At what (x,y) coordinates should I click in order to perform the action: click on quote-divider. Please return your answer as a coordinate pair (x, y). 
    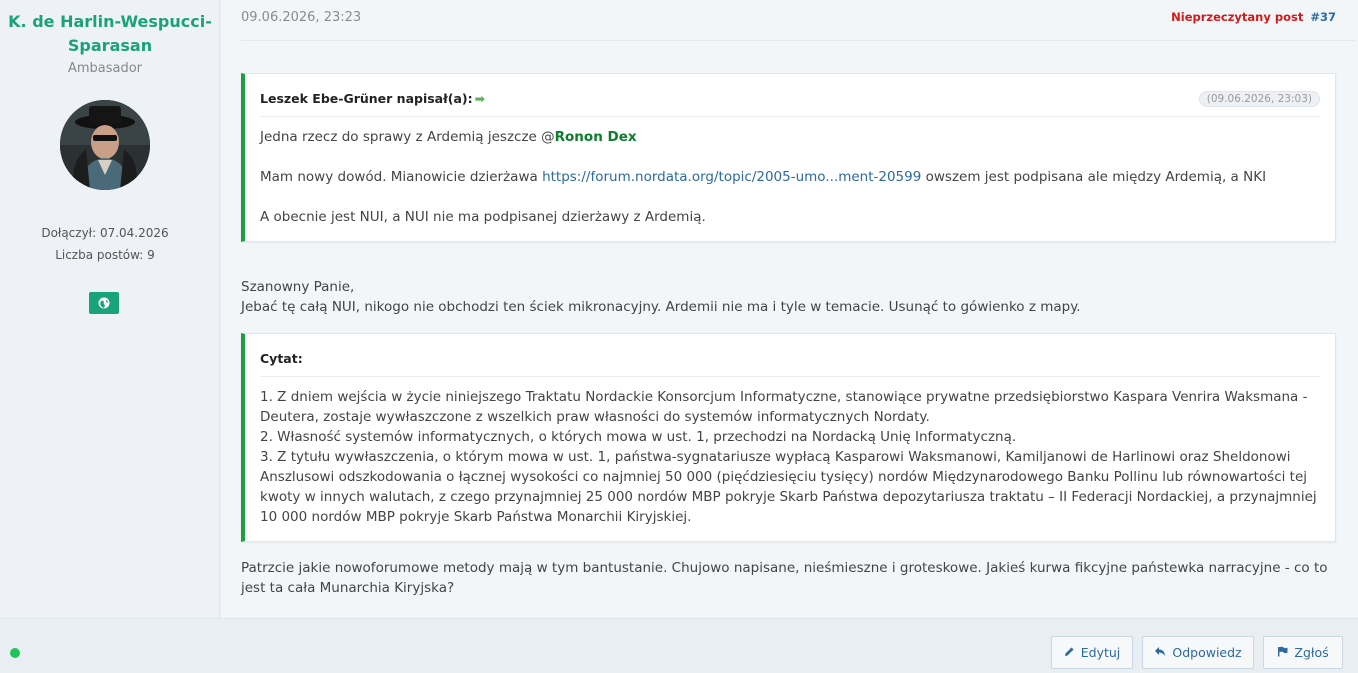
    Looking at the image, I should click on (790, 116).